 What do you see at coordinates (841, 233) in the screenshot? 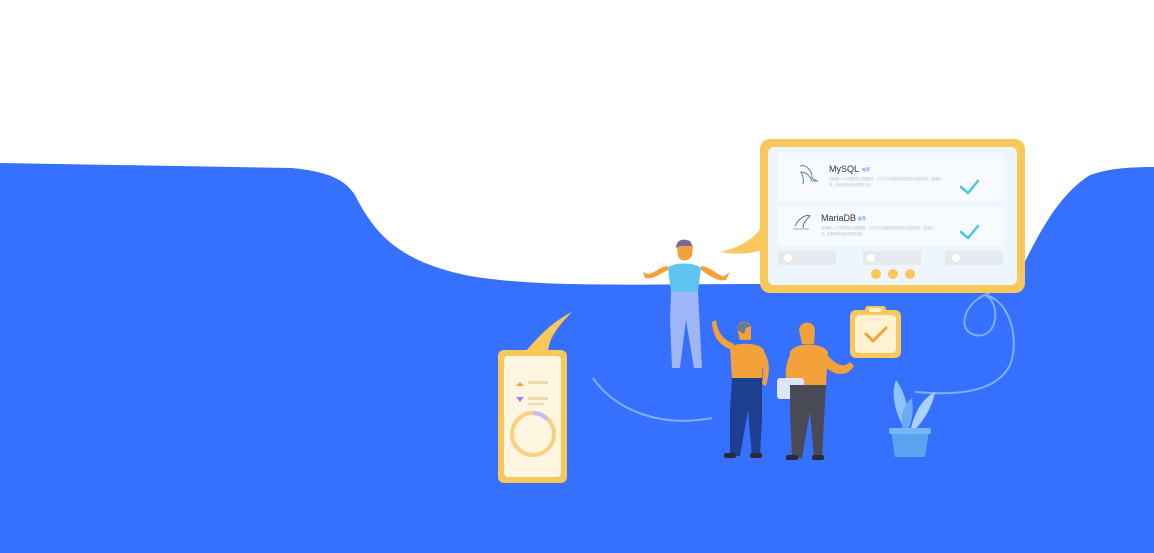
I see `card-desc-mariadb-2: 本，配置说明请参阅说明文档` at bounding box center [841, 233].